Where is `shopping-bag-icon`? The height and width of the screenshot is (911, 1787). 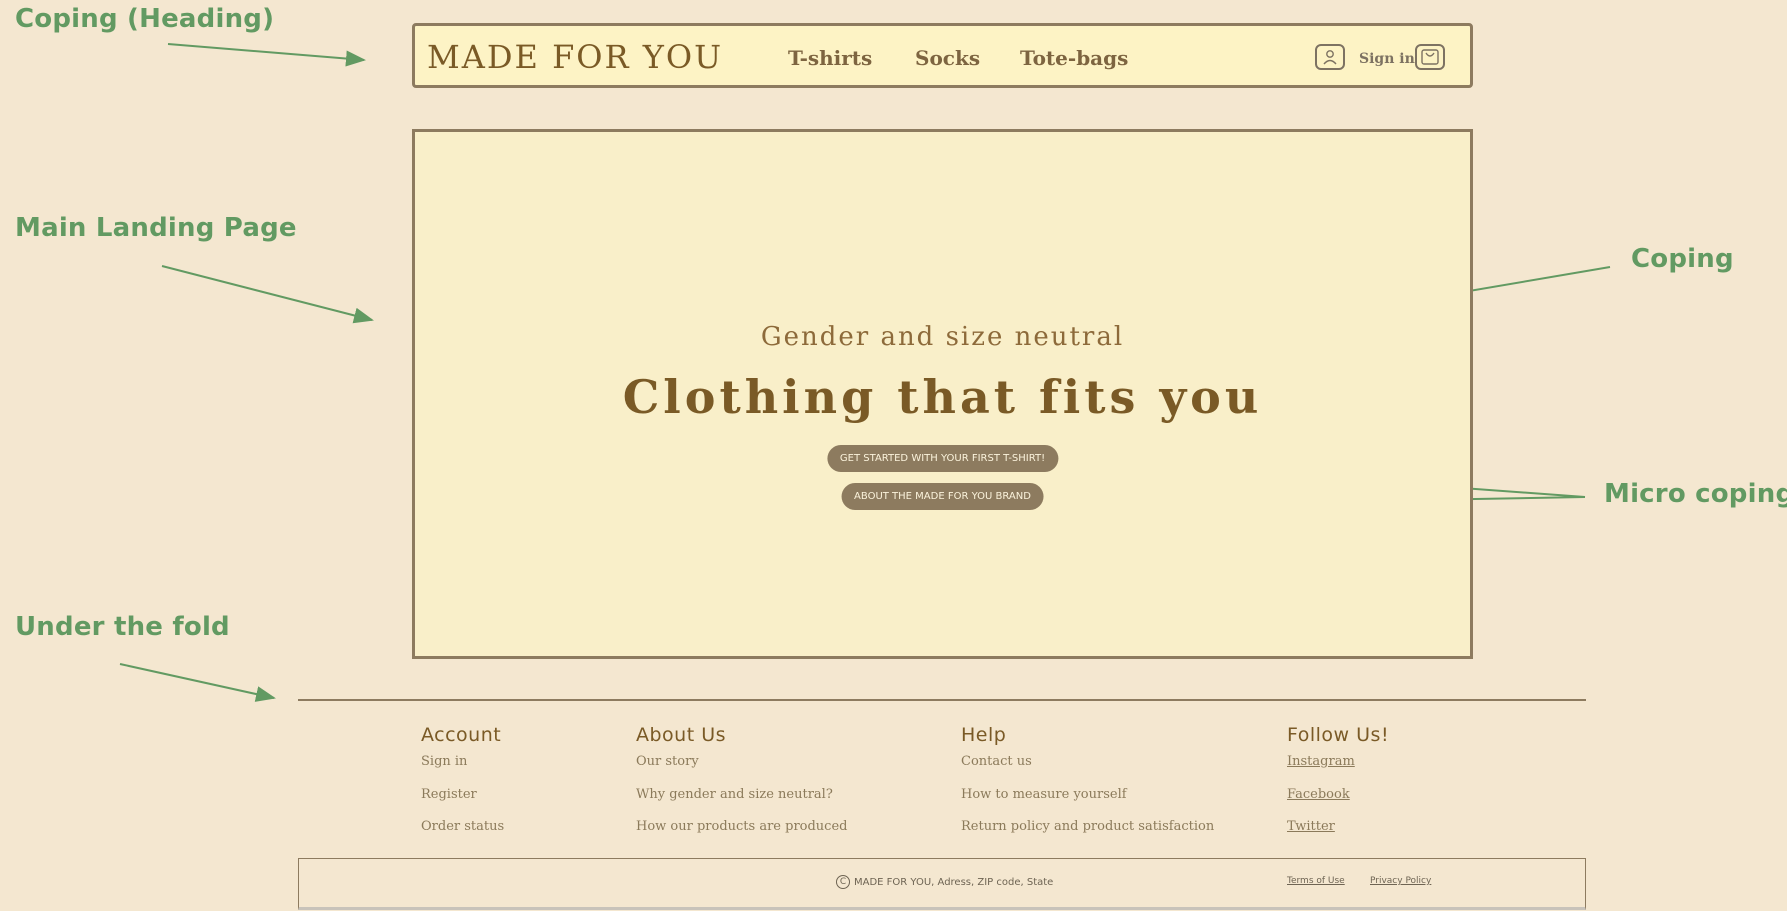
shopping-bag-icon is located at coordinates (1430, 57).